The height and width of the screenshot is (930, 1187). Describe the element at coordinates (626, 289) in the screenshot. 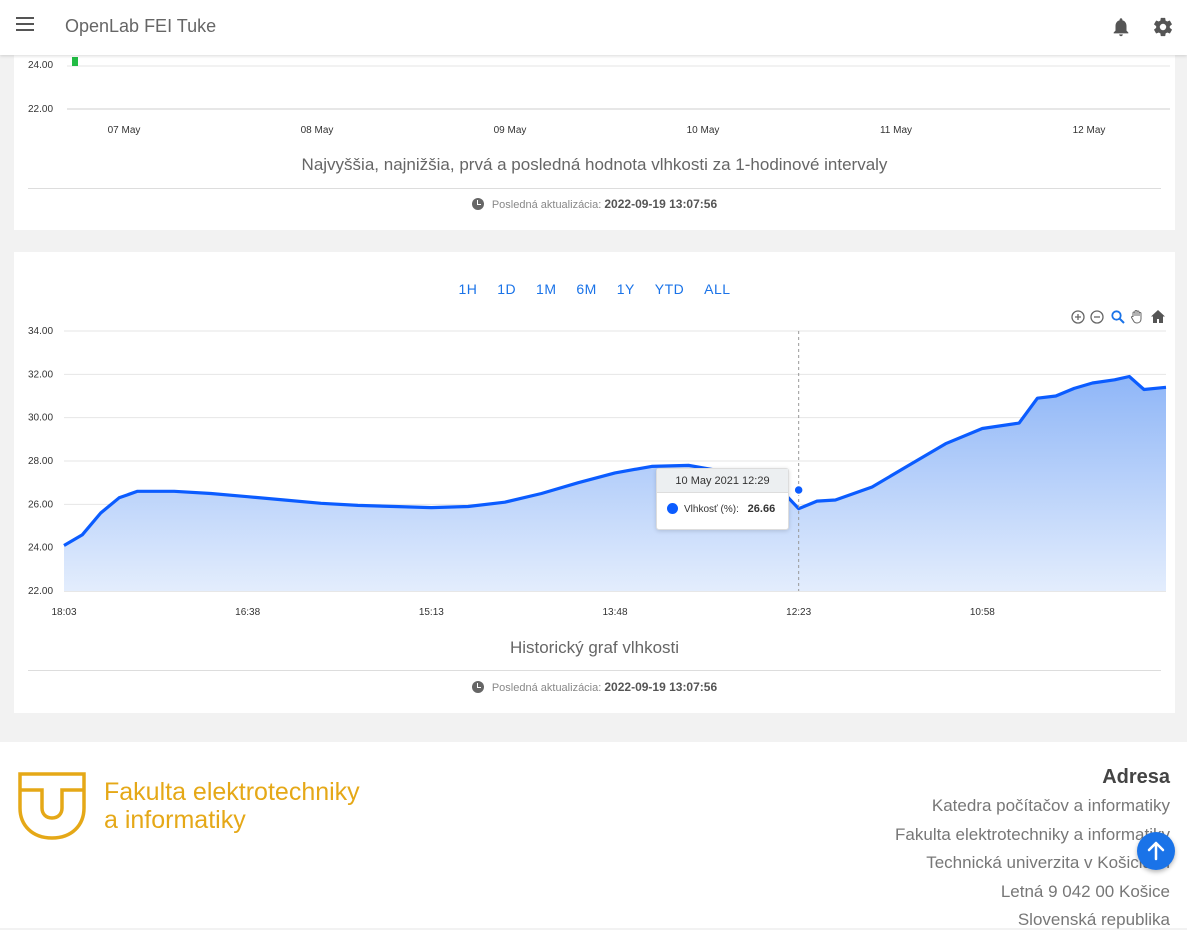

I see `range-1y-button: 1Y` at that location.